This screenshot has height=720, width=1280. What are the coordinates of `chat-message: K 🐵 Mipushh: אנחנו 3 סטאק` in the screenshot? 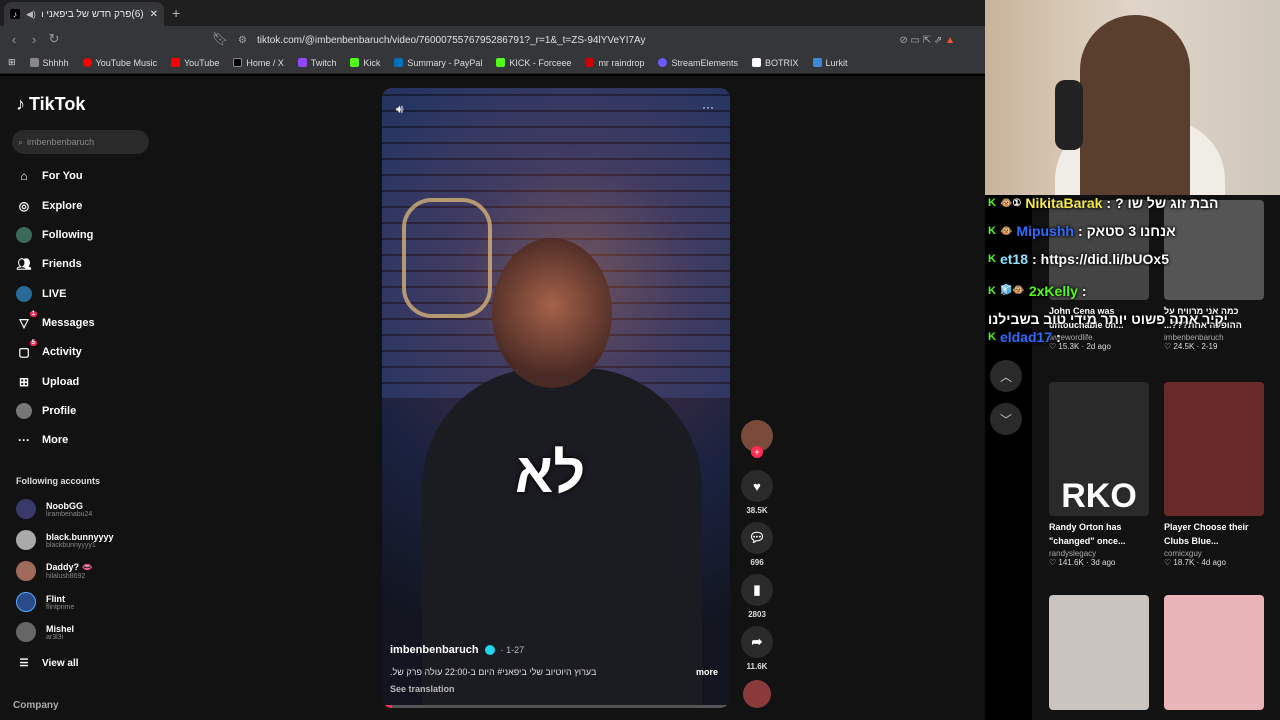 It's located at (1082, 231).